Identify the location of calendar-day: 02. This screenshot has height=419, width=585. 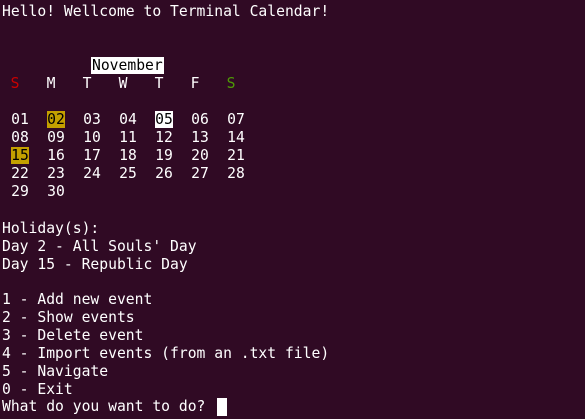
(56, 119).